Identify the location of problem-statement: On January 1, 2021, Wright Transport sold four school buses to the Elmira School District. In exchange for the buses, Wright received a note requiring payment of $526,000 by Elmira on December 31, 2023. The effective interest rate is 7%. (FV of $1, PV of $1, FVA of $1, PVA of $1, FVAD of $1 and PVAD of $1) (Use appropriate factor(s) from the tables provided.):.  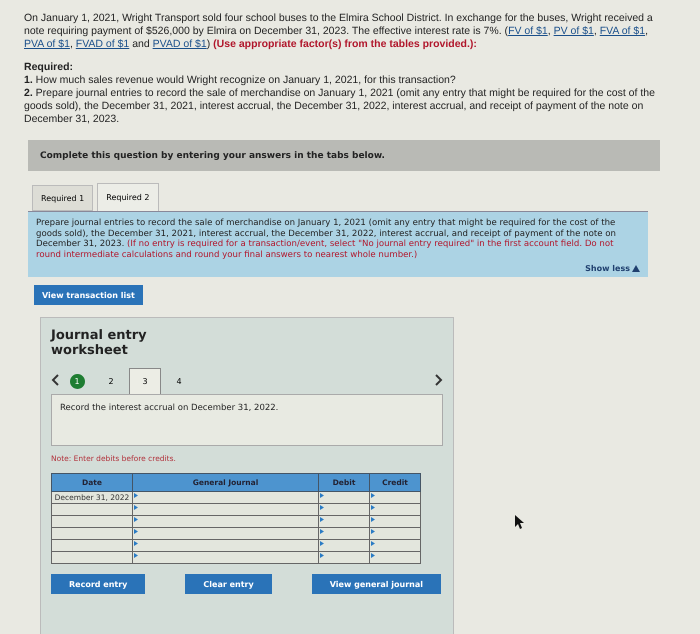
(339, 31).